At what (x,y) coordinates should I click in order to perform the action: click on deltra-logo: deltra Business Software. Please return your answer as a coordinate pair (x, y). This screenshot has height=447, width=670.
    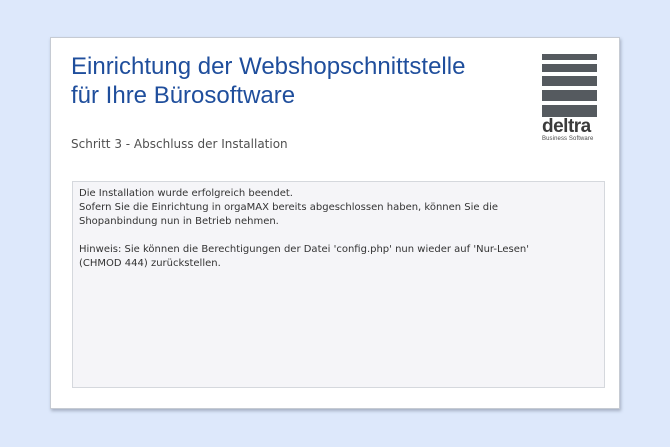
    Looking at the image, I should click on (570, 99).